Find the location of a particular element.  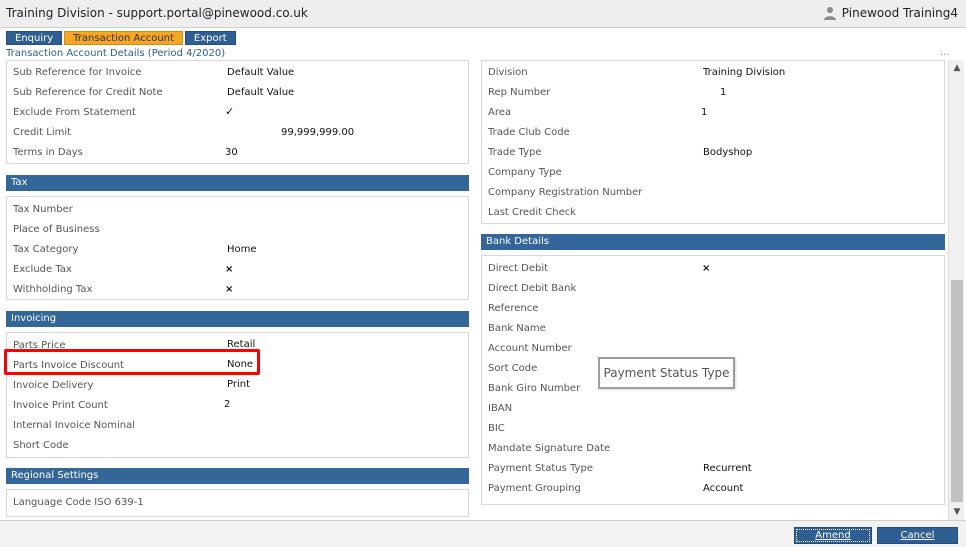

detail-row: Invoice Print Count 2 is located at coordinates (122, 405).